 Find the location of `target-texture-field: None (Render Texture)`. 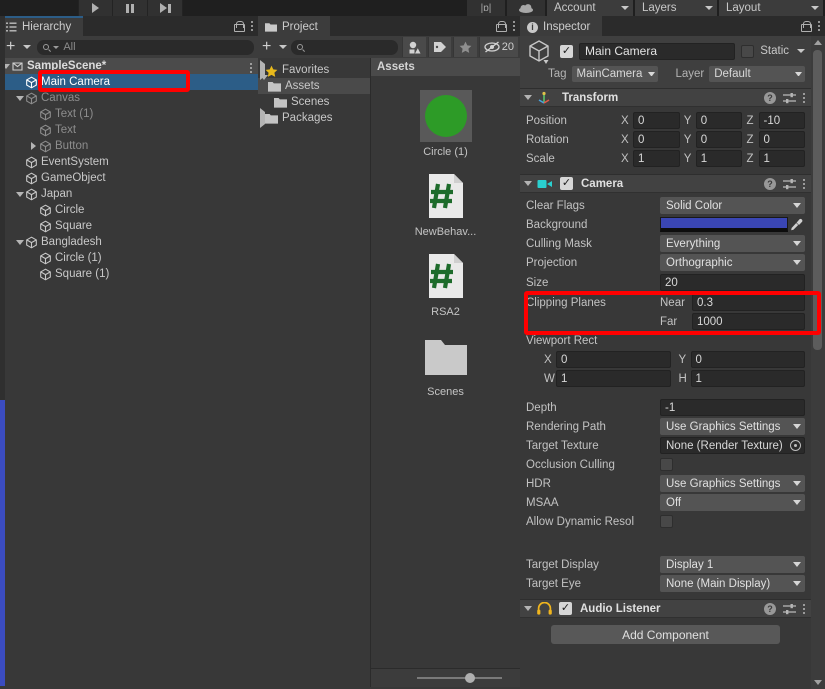

target-texture-field: None (Render Texture) is located at coordinates (732, 445).